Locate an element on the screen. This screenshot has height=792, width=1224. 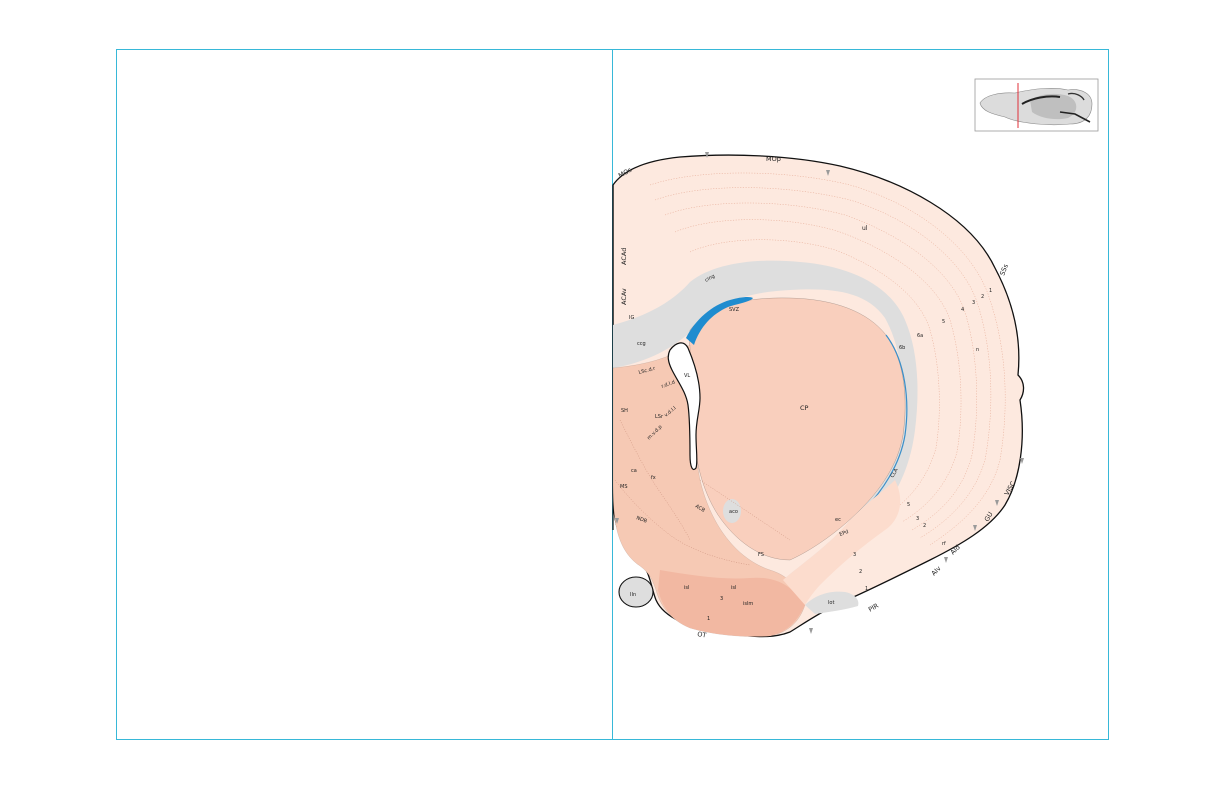
label-ig: IG is located at coordinates (631, 318).